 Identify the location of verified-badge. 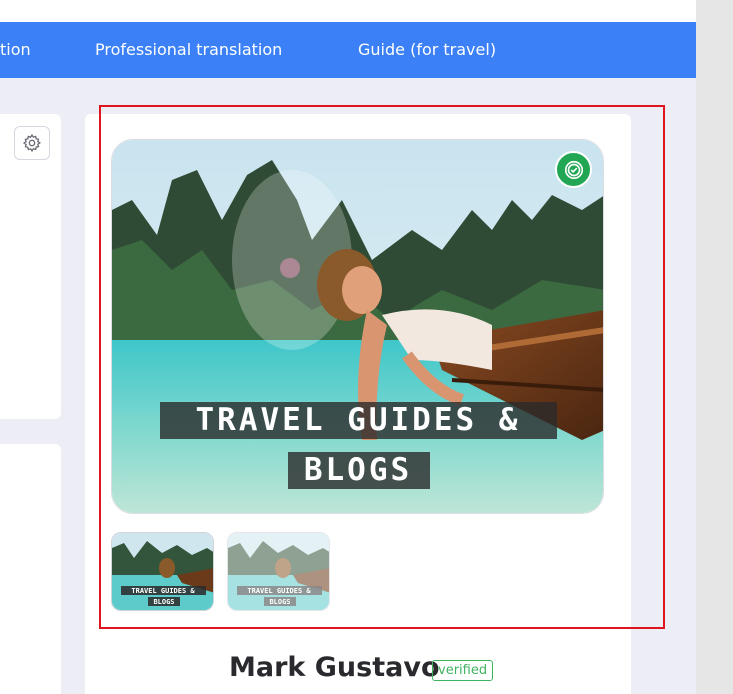
(573, 169).